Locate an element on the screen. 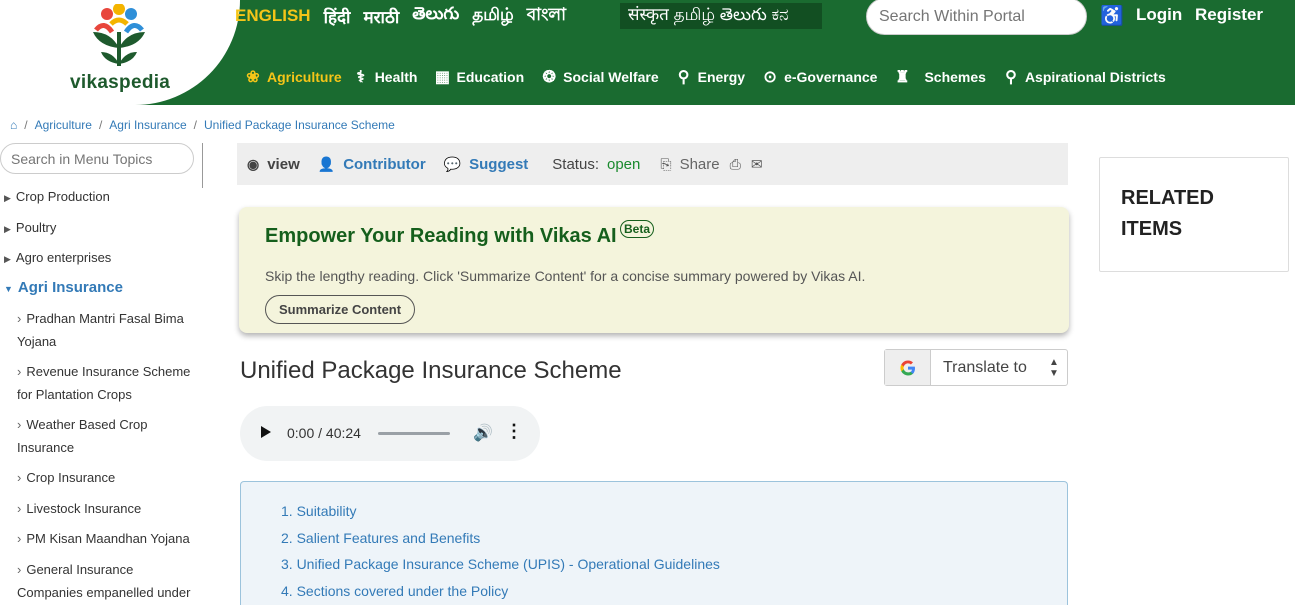 This screenshot has height=605, width=1295. contributor-button: 👤 Contributor is located at coordinates (372, 164).